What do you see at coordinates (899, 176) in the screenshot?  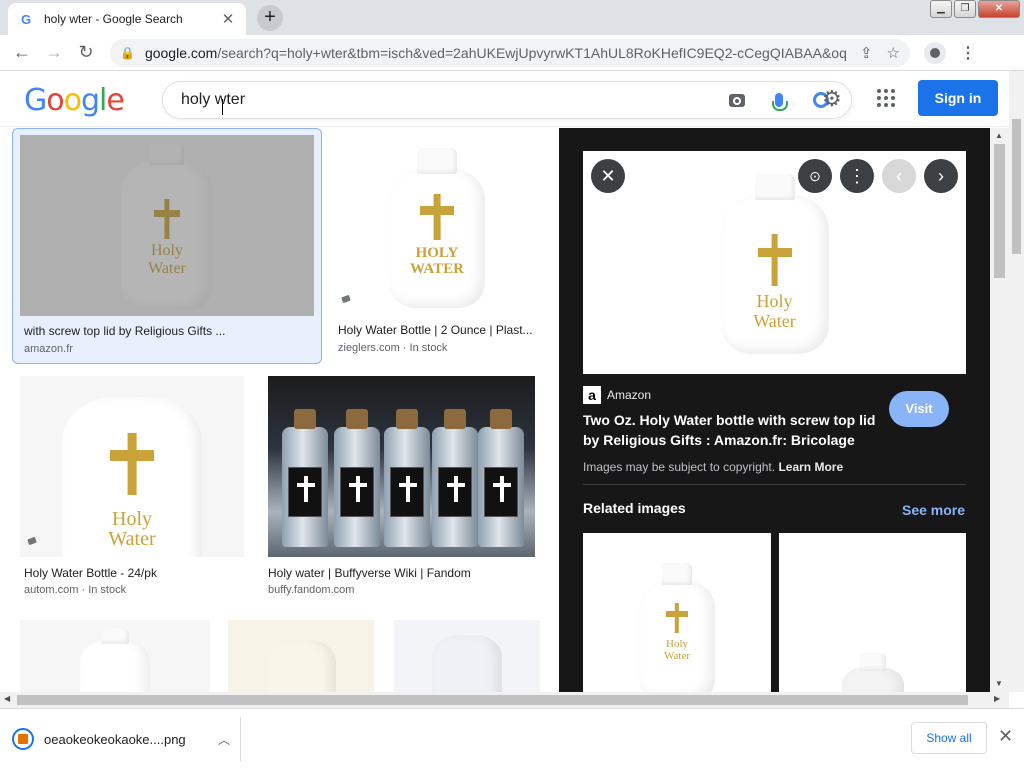 I see `previous-image-icon: ‹` at bounding box center [899, 176].